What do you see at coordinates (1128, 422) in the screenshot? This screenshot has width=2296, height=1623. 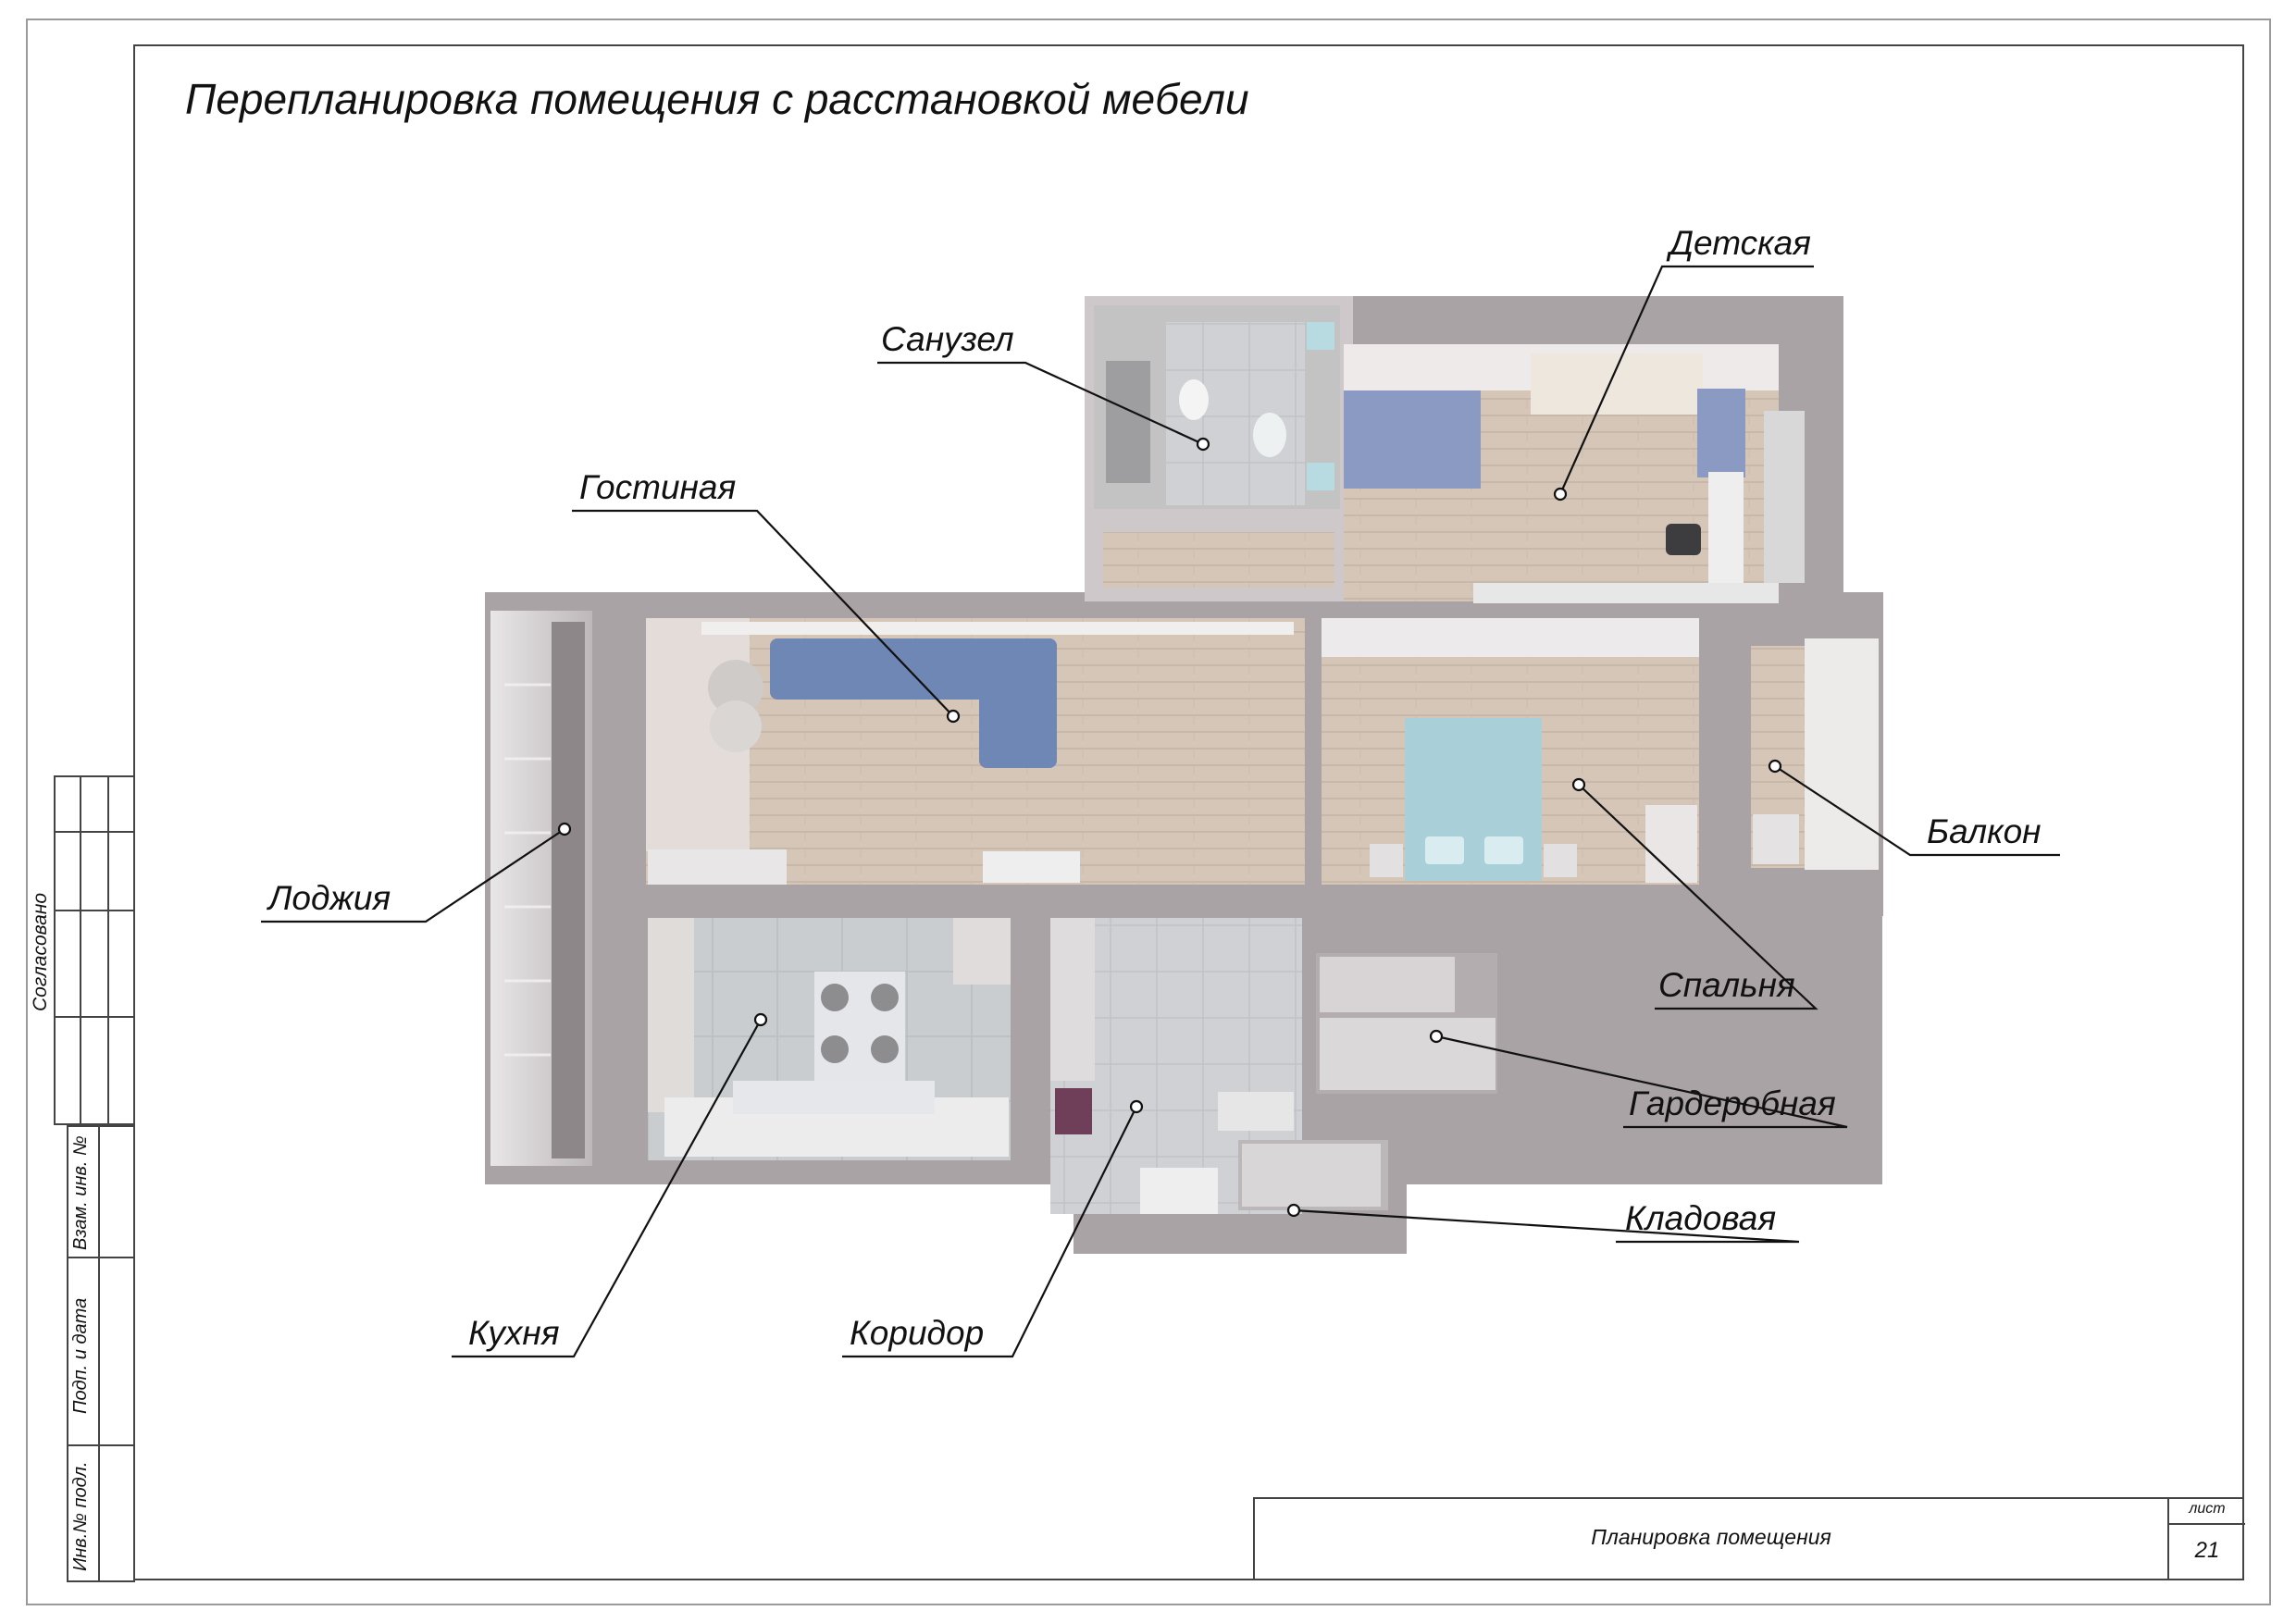 I see `shower` at bounding box center [1128, 422].